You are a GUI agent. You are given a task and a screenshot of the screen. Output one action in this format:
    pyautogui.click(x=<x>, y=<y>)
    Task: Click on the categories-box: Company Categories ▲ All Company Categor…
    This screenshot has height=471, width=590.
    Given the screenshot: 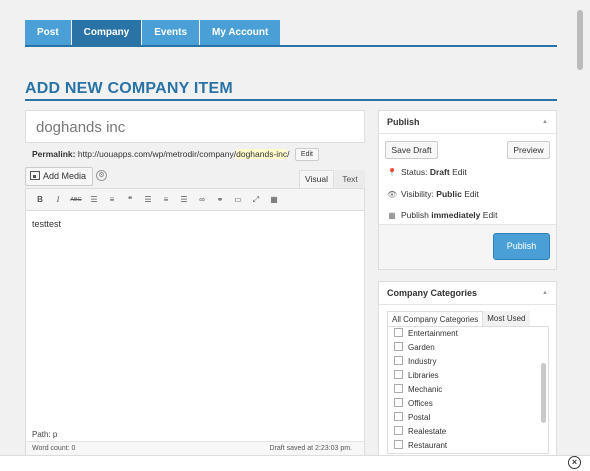 What is the action you would take?
    pyautogui.click(x=467, y=376)
    